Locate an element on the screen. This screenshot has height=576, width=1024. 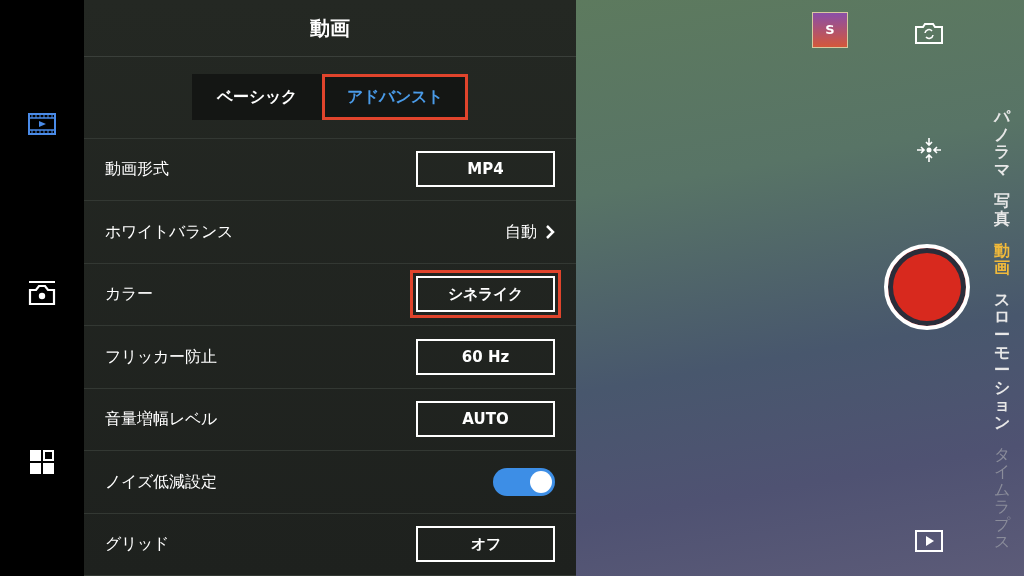
mode-label: スローモーション is located at coordinates (1002, 361).